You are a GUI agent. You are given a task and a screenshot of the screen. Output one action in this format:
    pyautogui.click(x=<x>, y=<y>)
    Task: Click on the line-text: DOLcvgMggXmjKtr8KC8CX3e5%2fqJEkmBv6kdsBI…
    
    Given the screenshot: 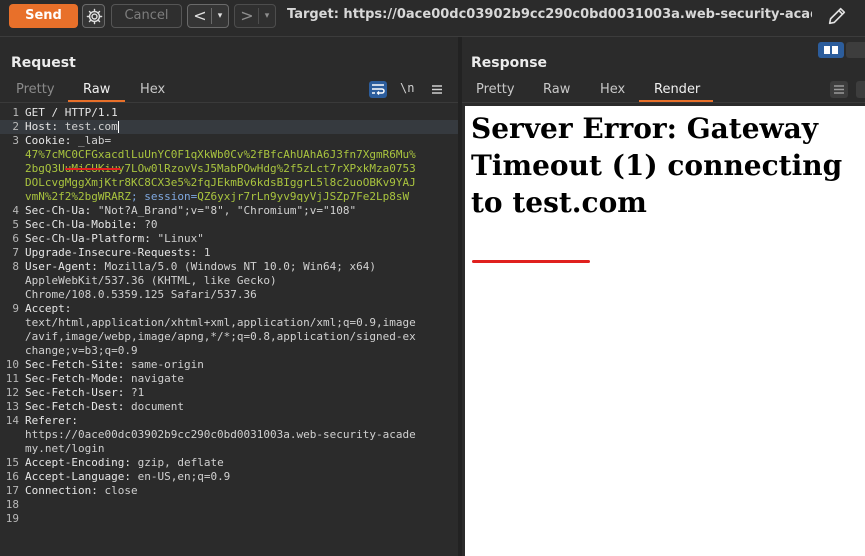 What is the action you would take?
    pyautogui.click(x=220, y=183)
    